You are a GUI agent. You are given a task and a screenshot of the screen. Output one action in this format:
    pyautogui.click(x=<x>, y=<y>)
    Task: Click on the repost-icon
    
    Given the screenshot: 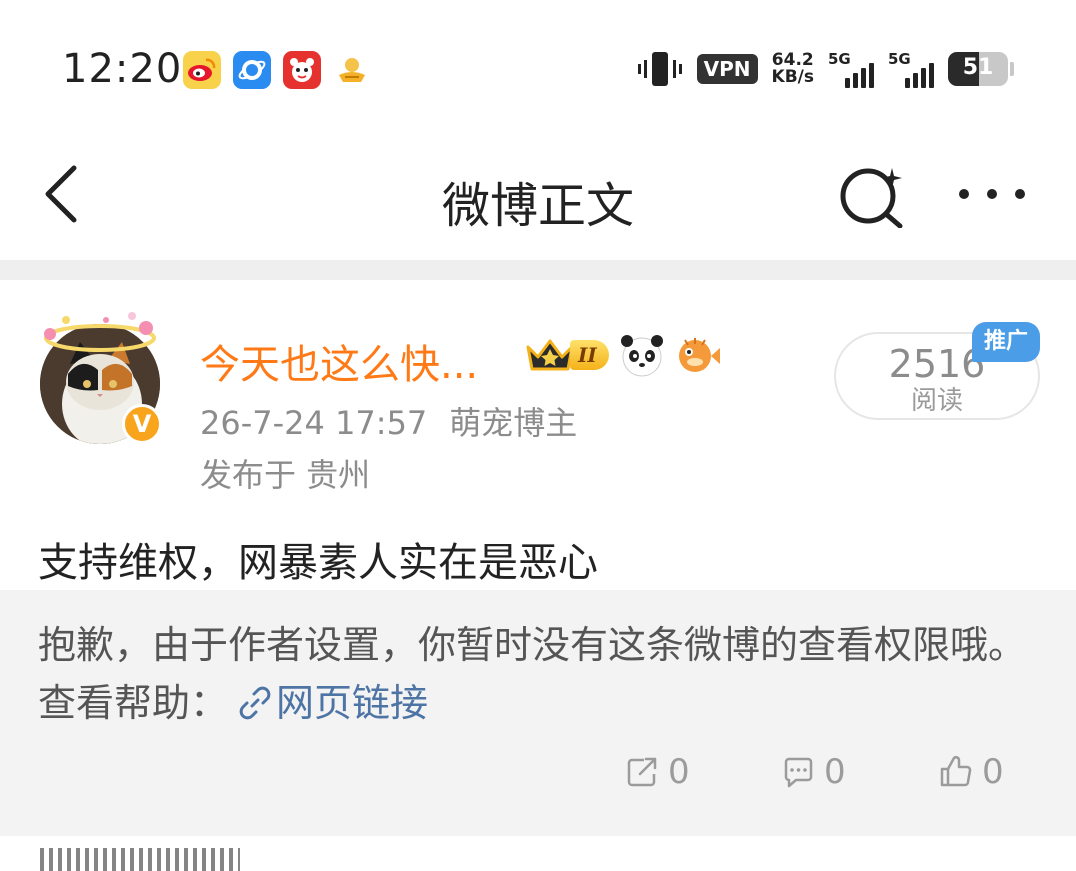 What is the action you would take?
    pyautogui.click(x=642, y=772)
    